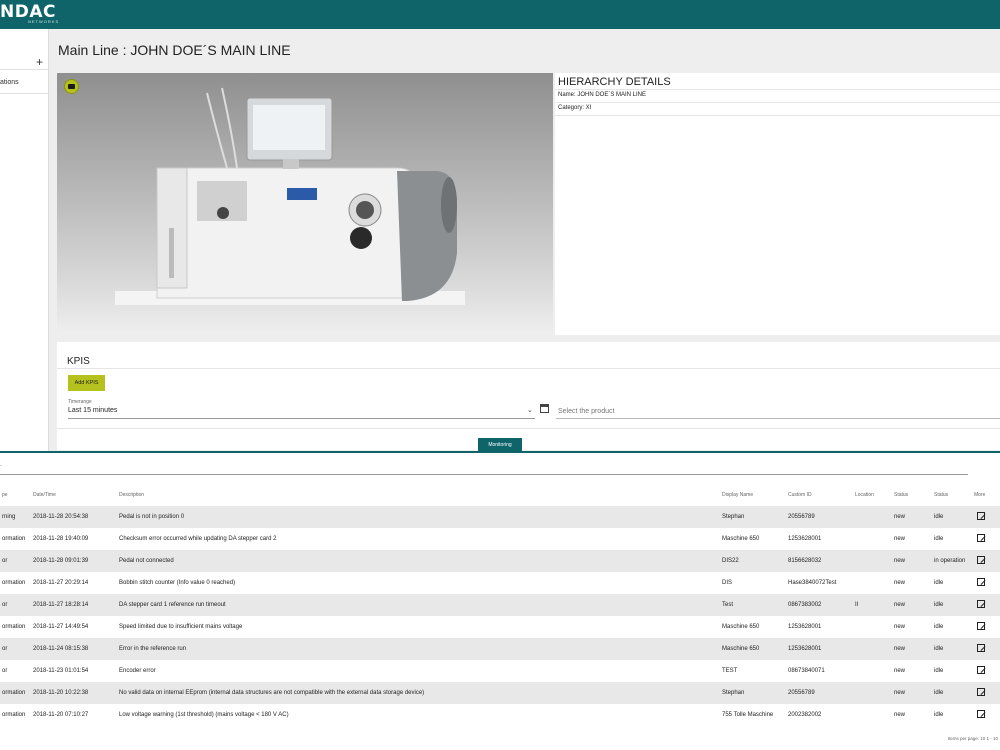 The width and height of the screenshot is (1000, 750). What do you see at coordinates (819, 495) in the screenshot?
I see `column-header: Custom ID` at bounding box center [819, 495].